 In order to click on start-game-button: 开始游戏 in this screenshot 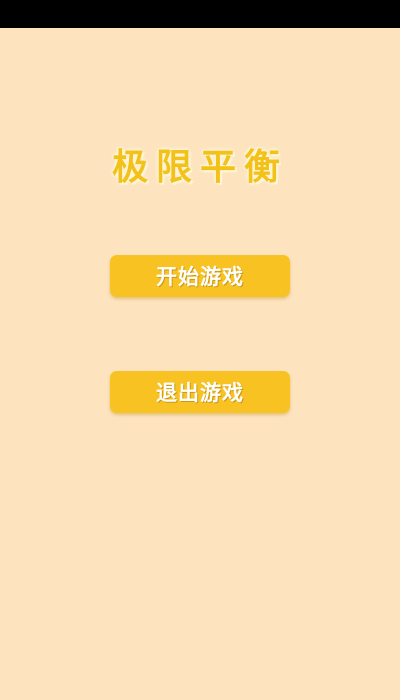, I will do `click(200, 276)`.